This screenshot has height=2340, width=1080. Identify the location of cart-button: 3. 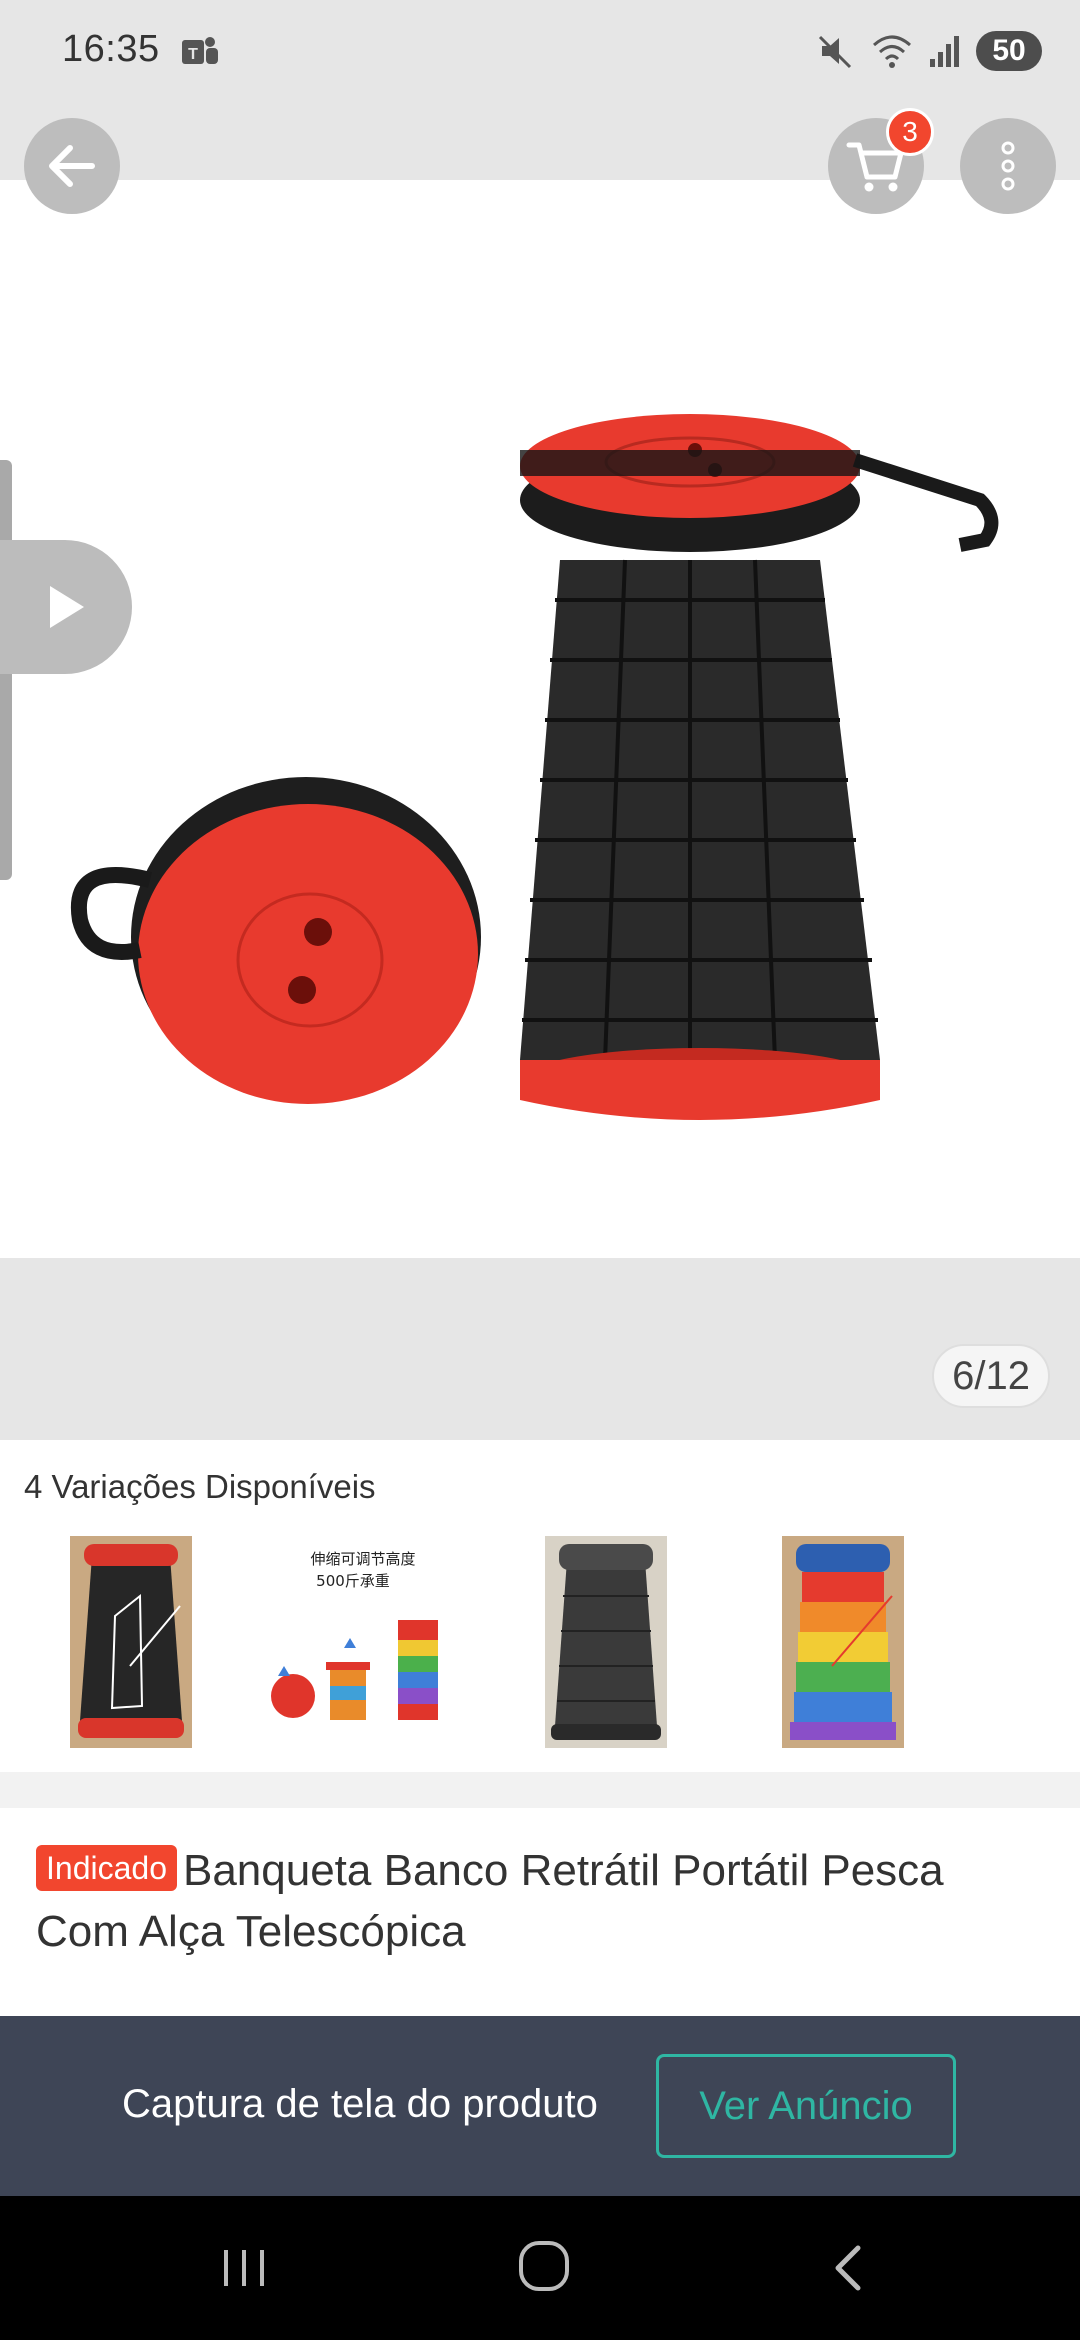
(881, 161).